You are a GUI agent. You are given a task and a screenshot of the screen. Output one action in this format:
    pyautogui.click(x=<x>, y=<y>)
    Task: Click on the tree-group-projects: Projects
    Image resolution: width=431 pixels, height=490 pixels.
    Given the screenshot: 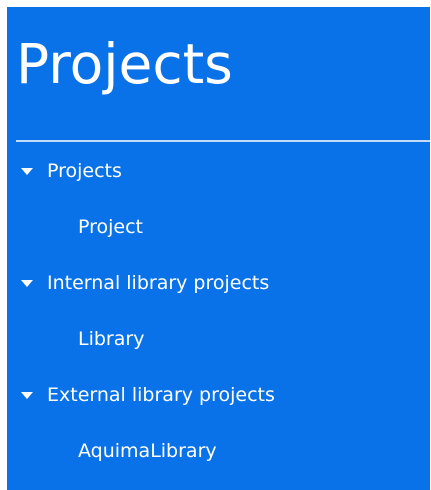 What is the action you would take?
    pyautogui.click(x=71, y=171)
    